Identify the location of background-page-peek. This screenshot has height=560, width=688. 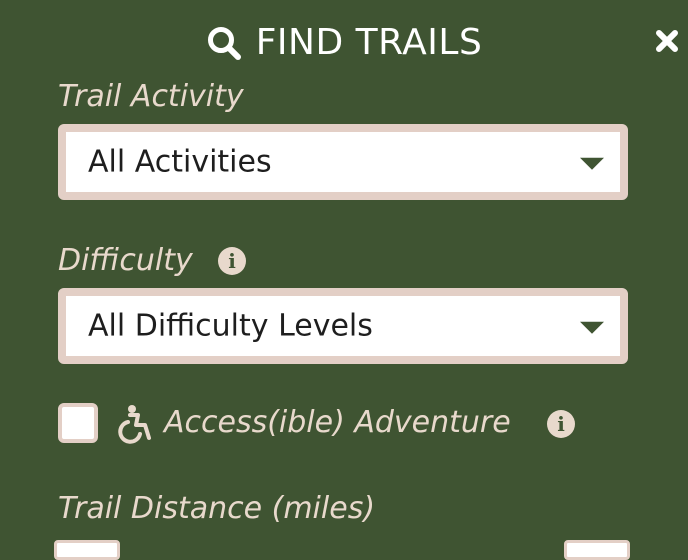
(340, 1).